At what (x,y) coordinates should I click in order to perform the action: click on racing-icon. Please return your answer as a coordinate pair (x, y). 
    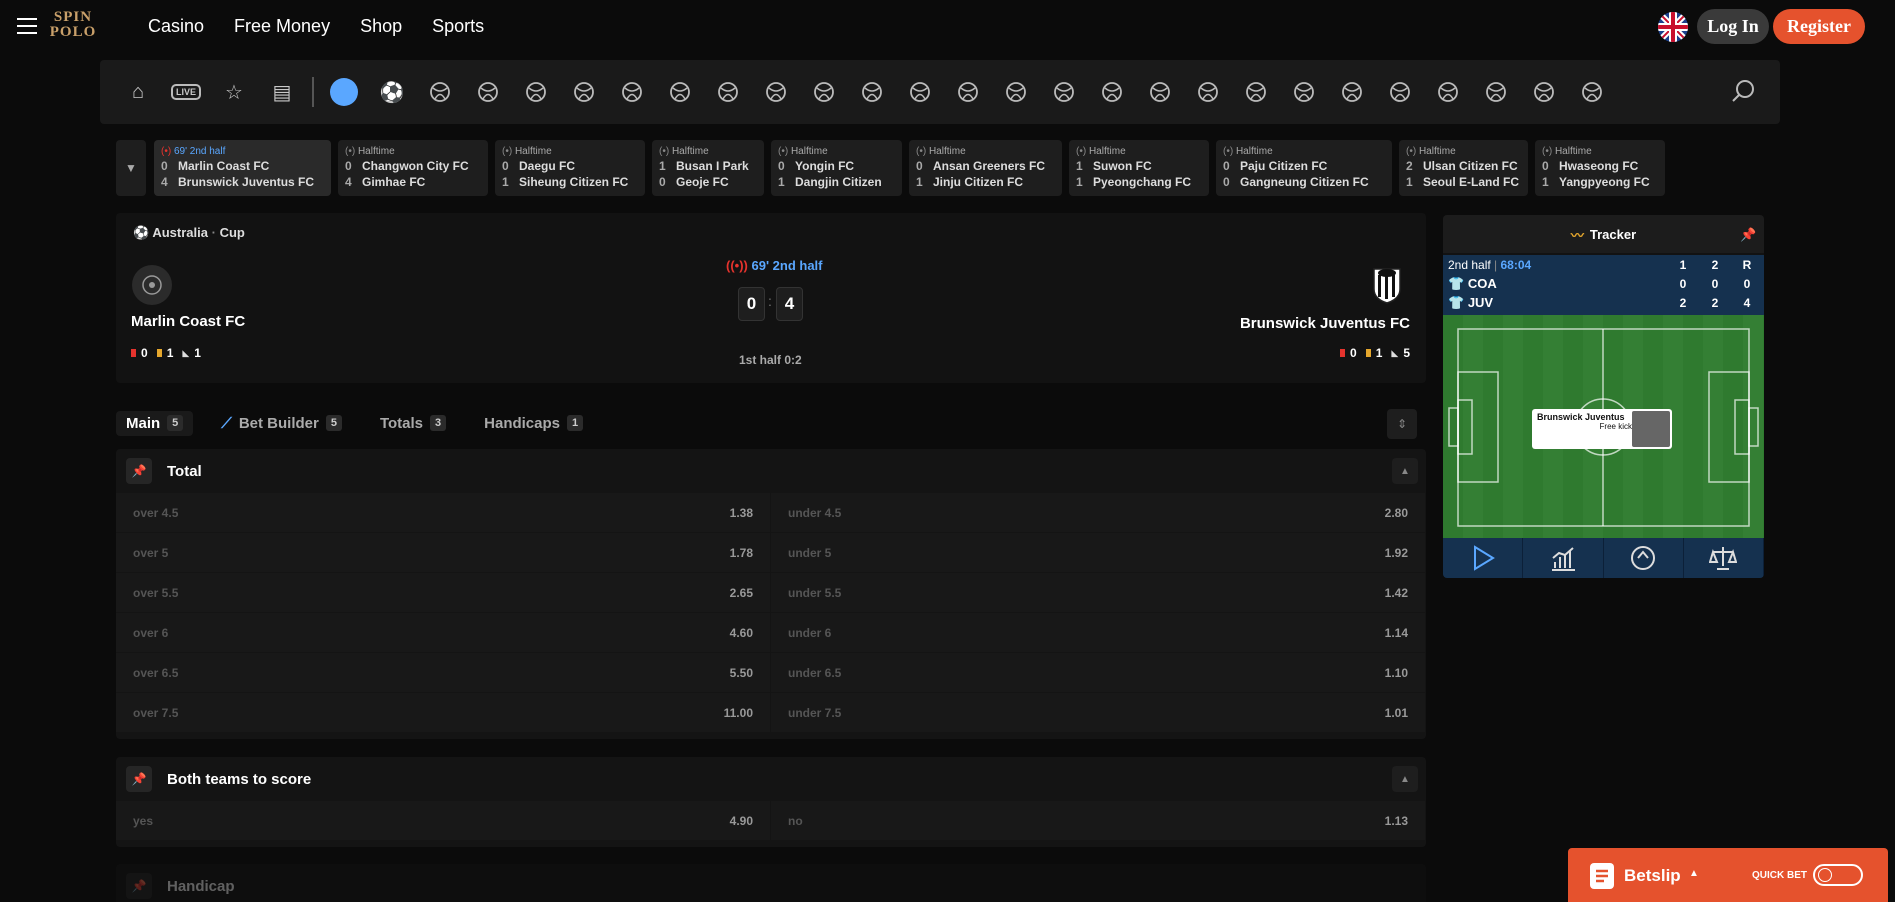
    Looking at the image, I should click on (824, 92).